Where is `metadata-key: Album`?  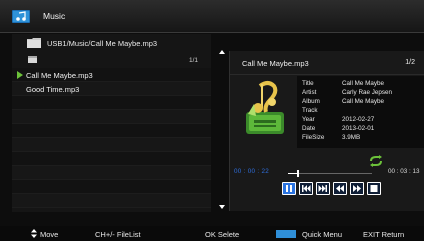 metadata-key: Album is located at coordinates (311, 101).